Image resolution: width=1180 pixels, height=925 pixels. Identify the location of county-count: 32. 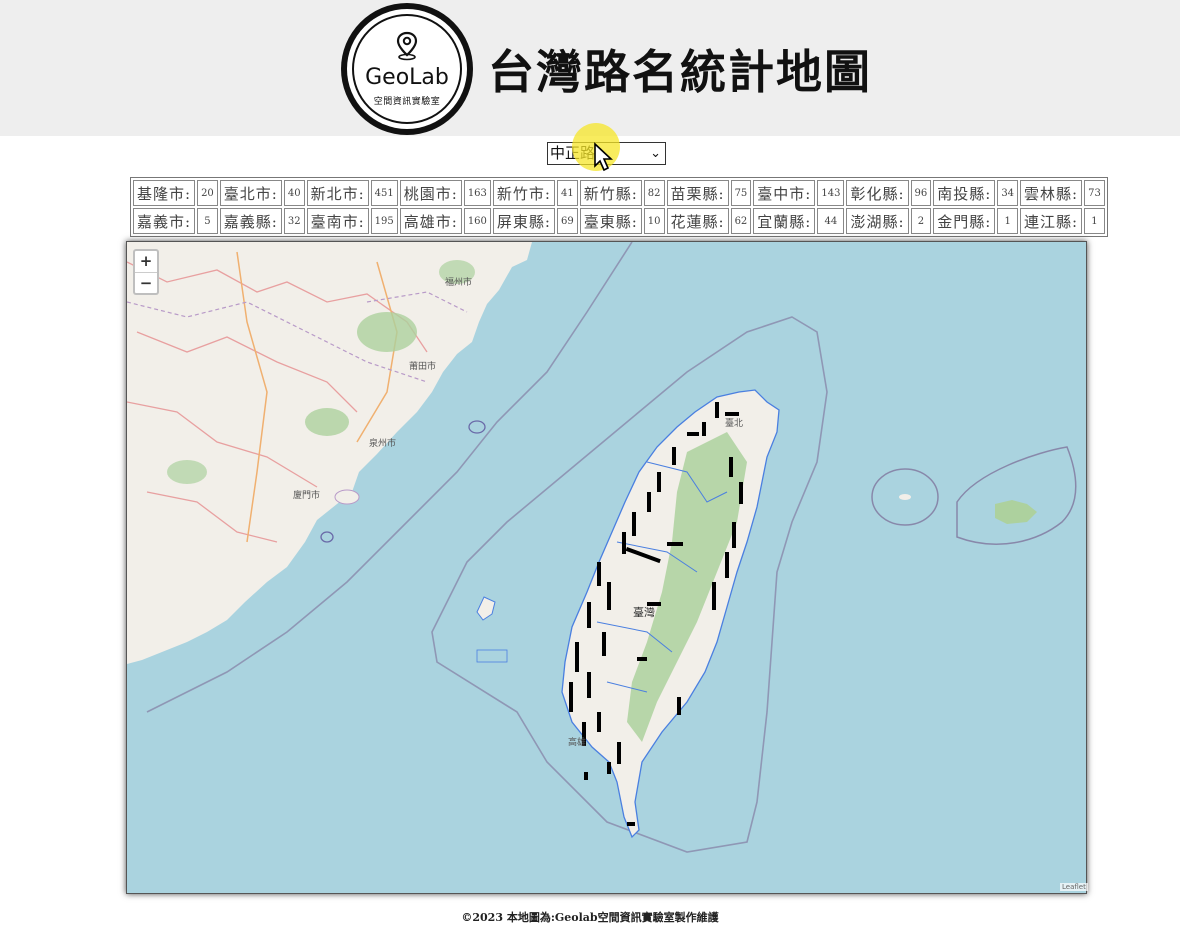
(294, 221).